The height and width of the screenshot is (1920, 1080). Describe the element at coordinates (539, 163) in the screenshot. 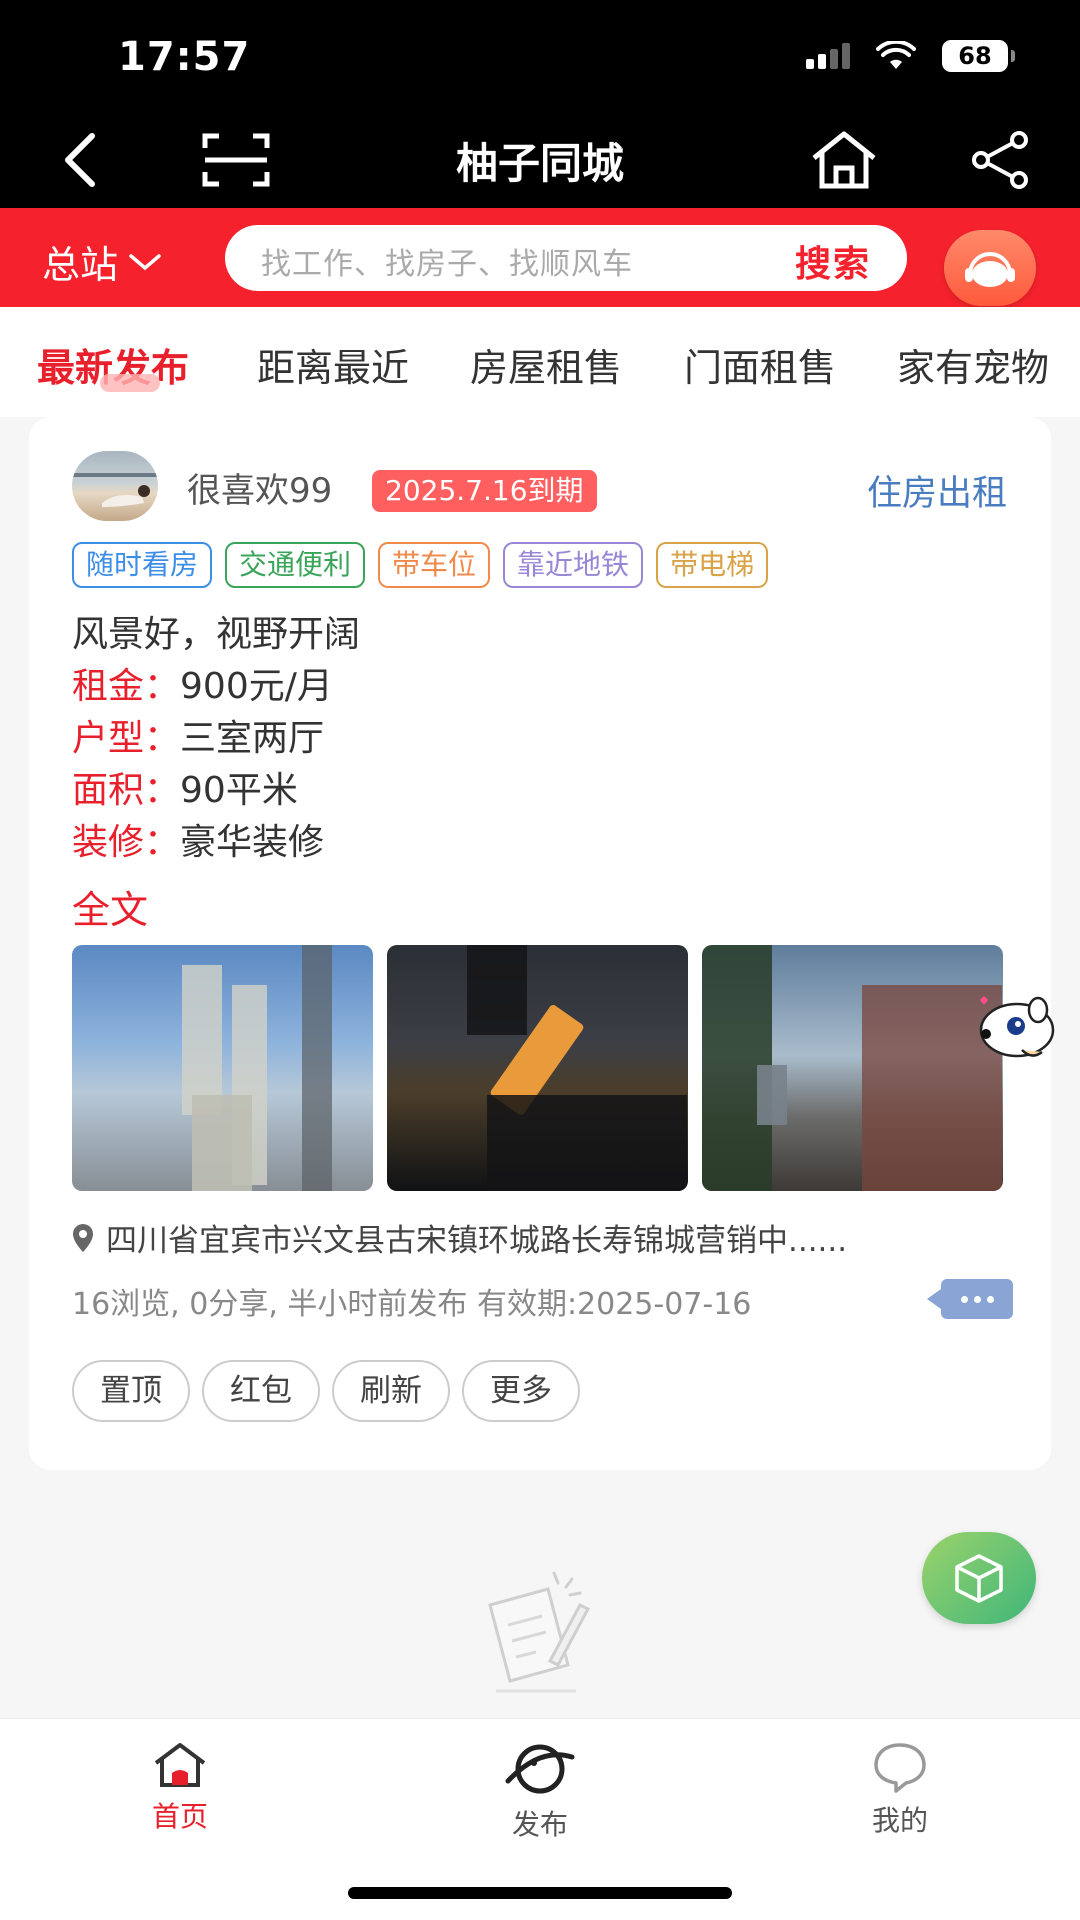

I see `page-title: 柚子同城` at that location.